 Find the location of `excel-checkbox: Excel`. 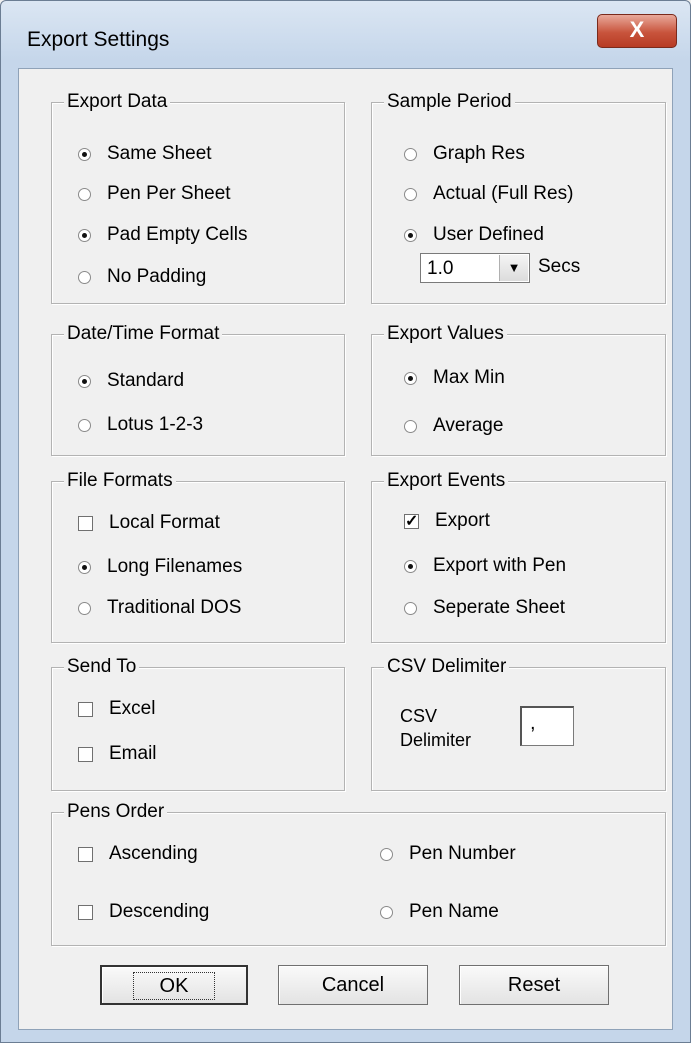

excel-checkbox: Excel is located at coordinates (116, 709).